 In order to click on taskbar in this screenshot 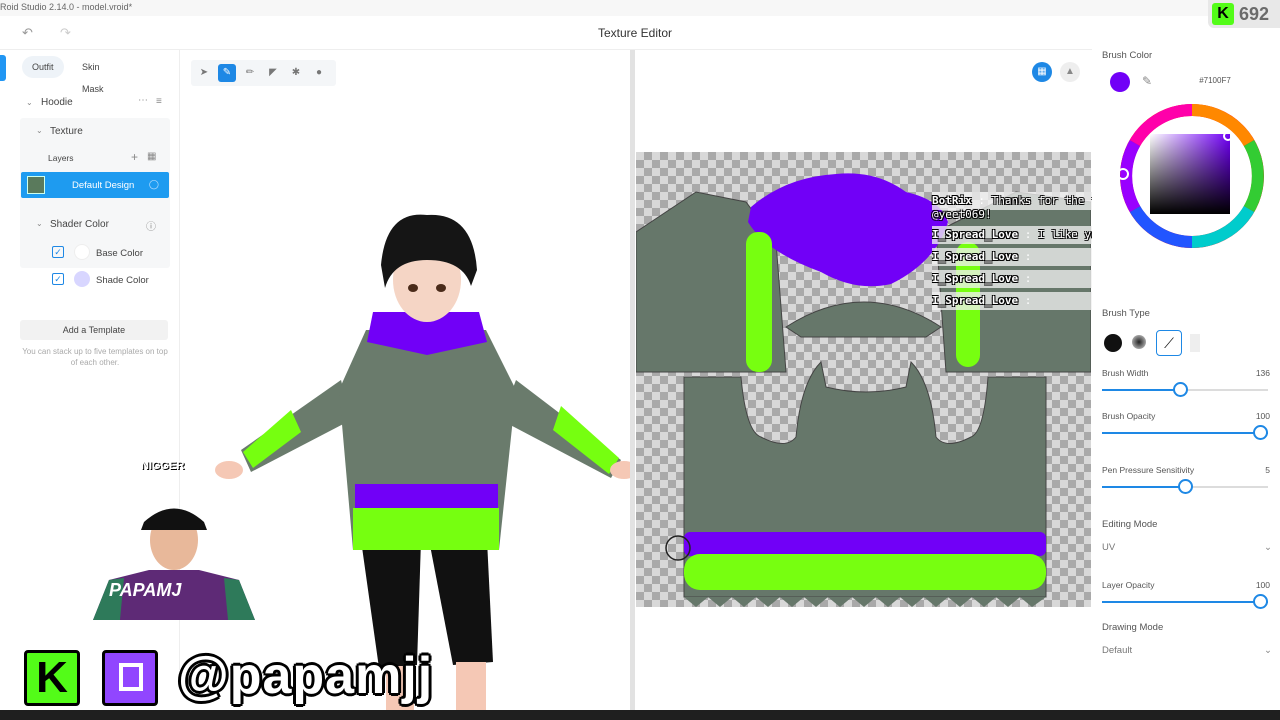, I will do `click(640, 715)`.